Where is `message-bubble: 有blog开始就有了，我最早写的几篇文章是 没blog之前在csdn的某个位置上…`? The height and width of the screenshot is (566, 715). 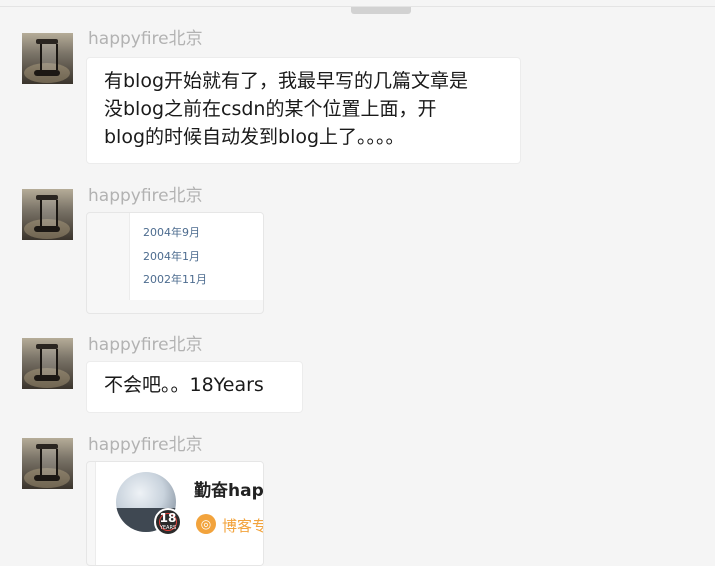
message-bubble: 有blog开始就有了，我最早写的几篇文章是 没blog之前在csdn的某个位置上… is located at coordinates (303, 110).